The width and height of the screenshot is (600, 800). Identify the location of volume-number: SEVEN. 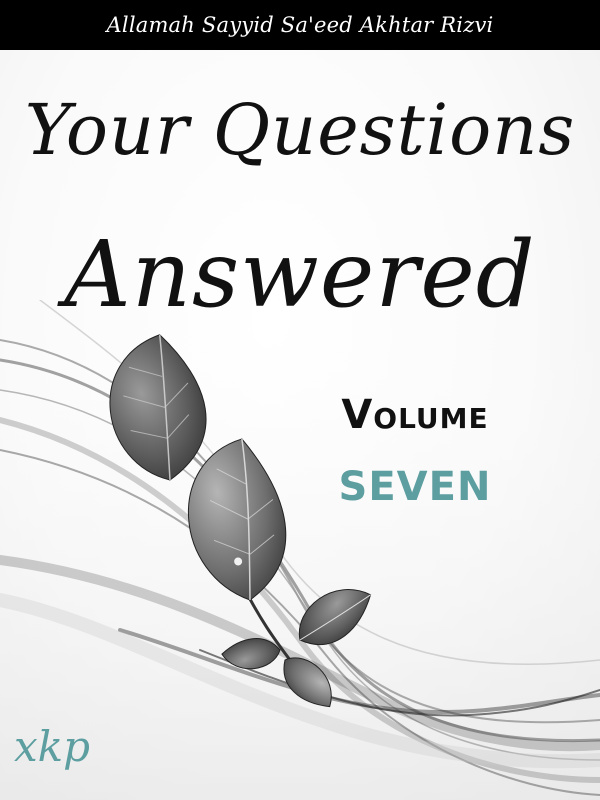
(415, 487).